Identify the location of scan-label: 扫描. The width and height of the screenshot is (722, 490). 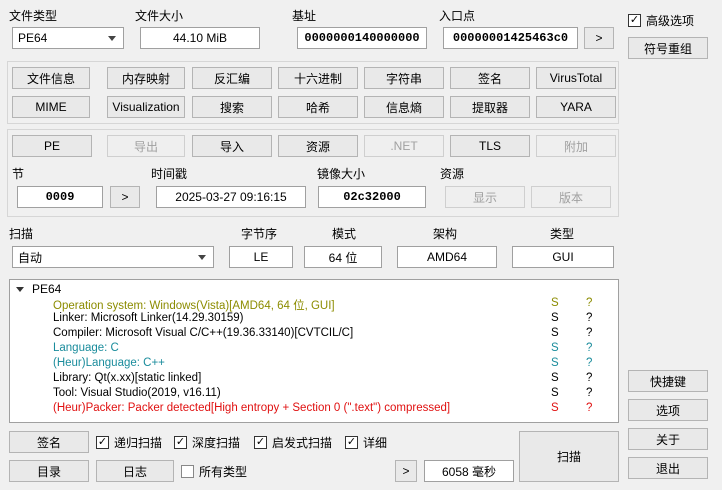
(21, 234).